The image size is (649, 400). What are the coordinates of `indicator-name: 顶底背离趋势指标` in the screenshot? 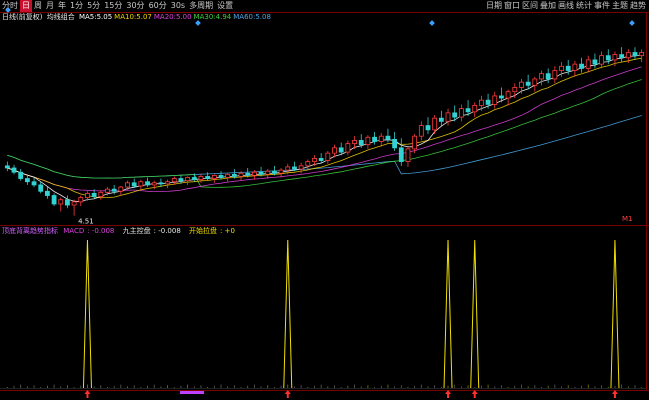 It's located at (30, 231).